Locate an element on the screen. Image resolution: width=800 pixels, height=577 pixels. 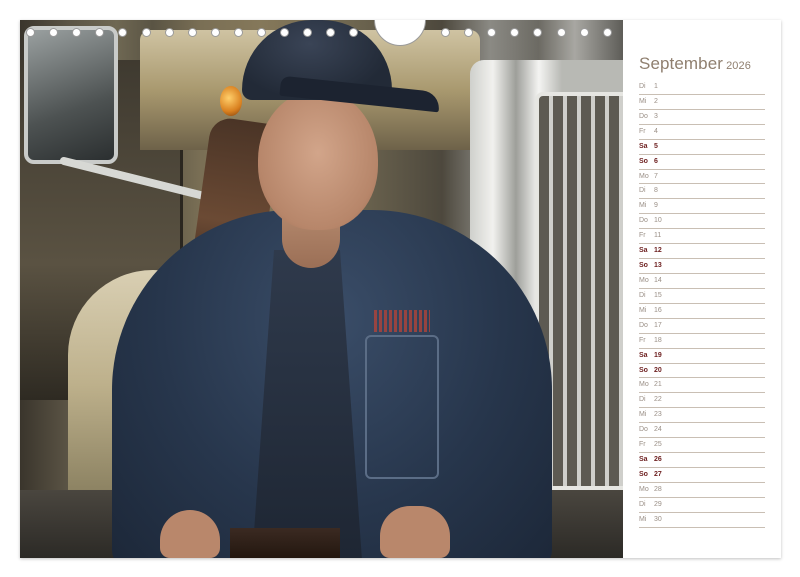
day-row: Mi 16 is located at coordinates (702, 311).